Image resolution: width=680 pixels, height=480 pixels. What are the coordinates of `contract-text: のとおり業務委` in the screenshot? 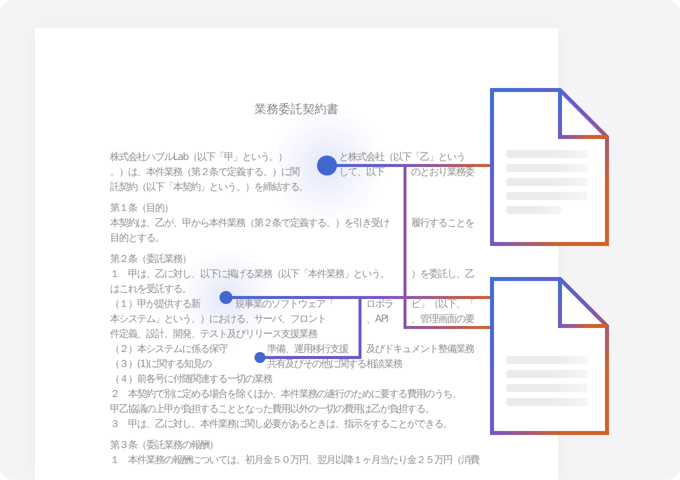 It's located at (442, 173).